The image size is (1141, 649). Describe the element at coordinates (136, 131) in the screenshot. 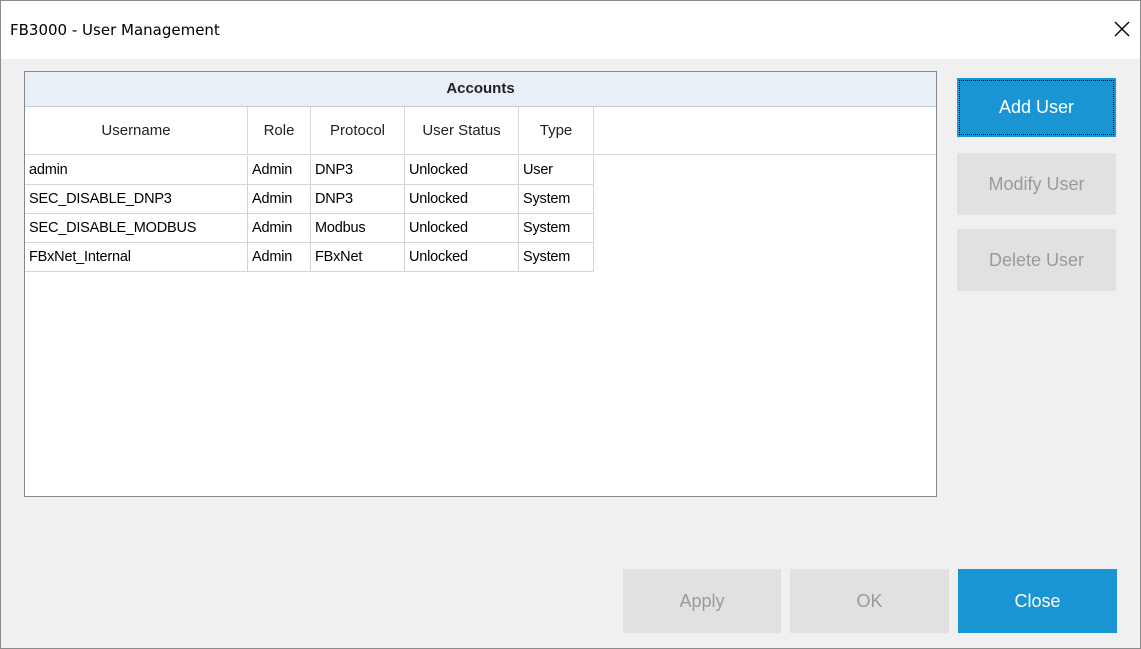

I see `column-header-username: Username` at that location.